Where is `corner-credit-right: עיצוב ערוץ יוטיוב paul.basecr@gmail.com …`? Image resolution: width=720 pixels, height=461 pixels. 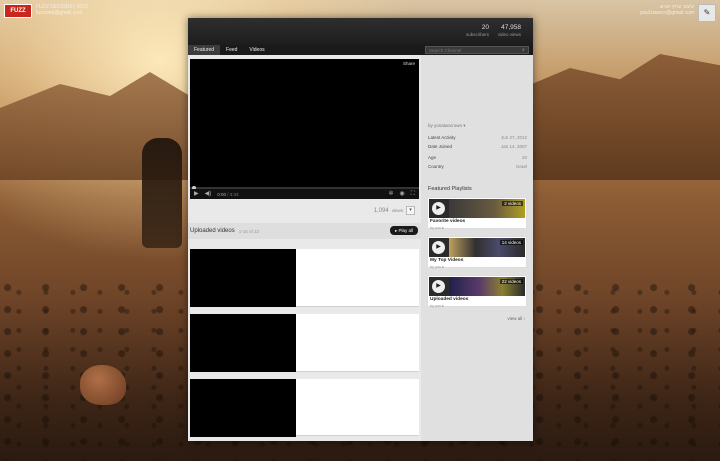
corner-credit-right: עיצוב ערוץ יוטיוב paul.basecr@gmail.com … is located at coordinates (678, 13).